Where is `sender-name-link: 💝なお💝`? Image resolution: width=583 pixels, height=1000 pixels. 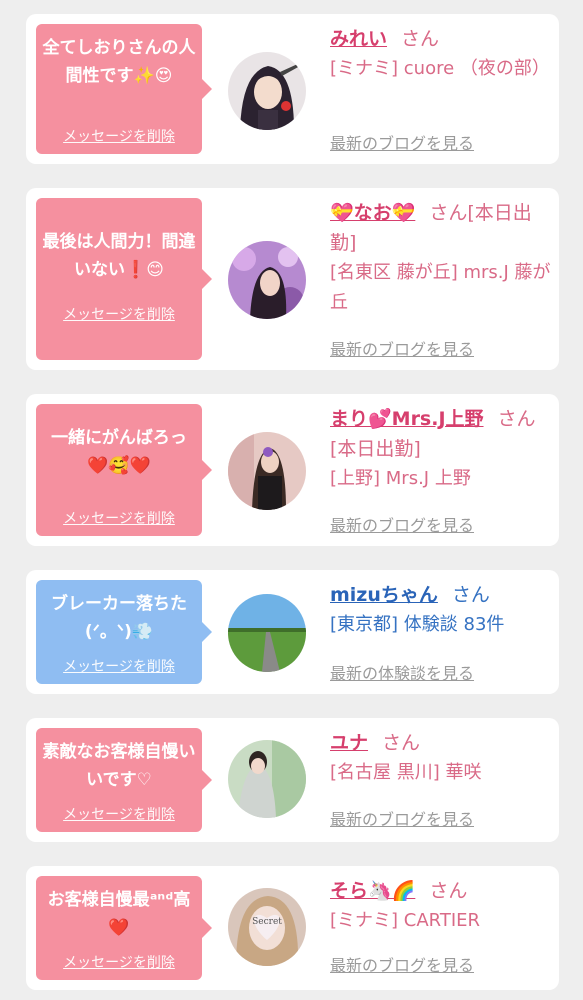 sender-name-link: 💝なお💝 is located at coordinates (372, 213).